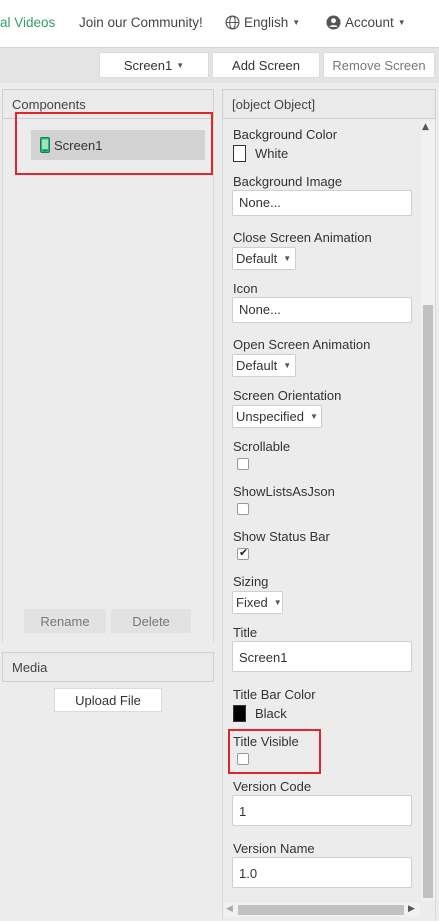  I want to click on version-code-input: 1, so click(322, 810).